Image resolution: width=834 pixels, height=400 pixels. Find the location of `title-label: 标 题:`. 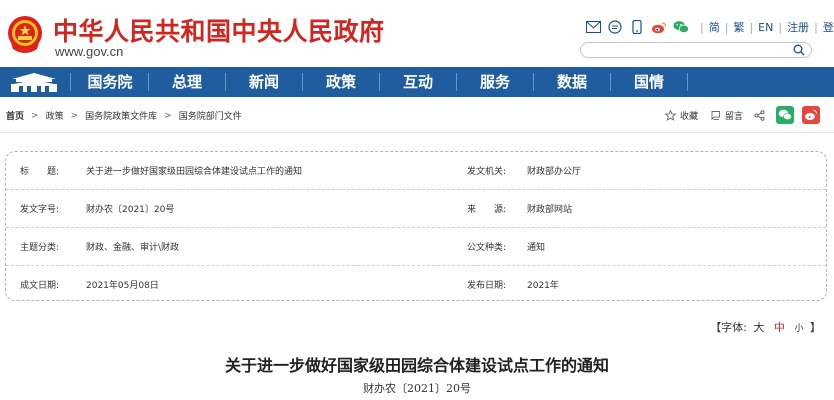

title-label: 标 题: is located at coordinates (40, 172).